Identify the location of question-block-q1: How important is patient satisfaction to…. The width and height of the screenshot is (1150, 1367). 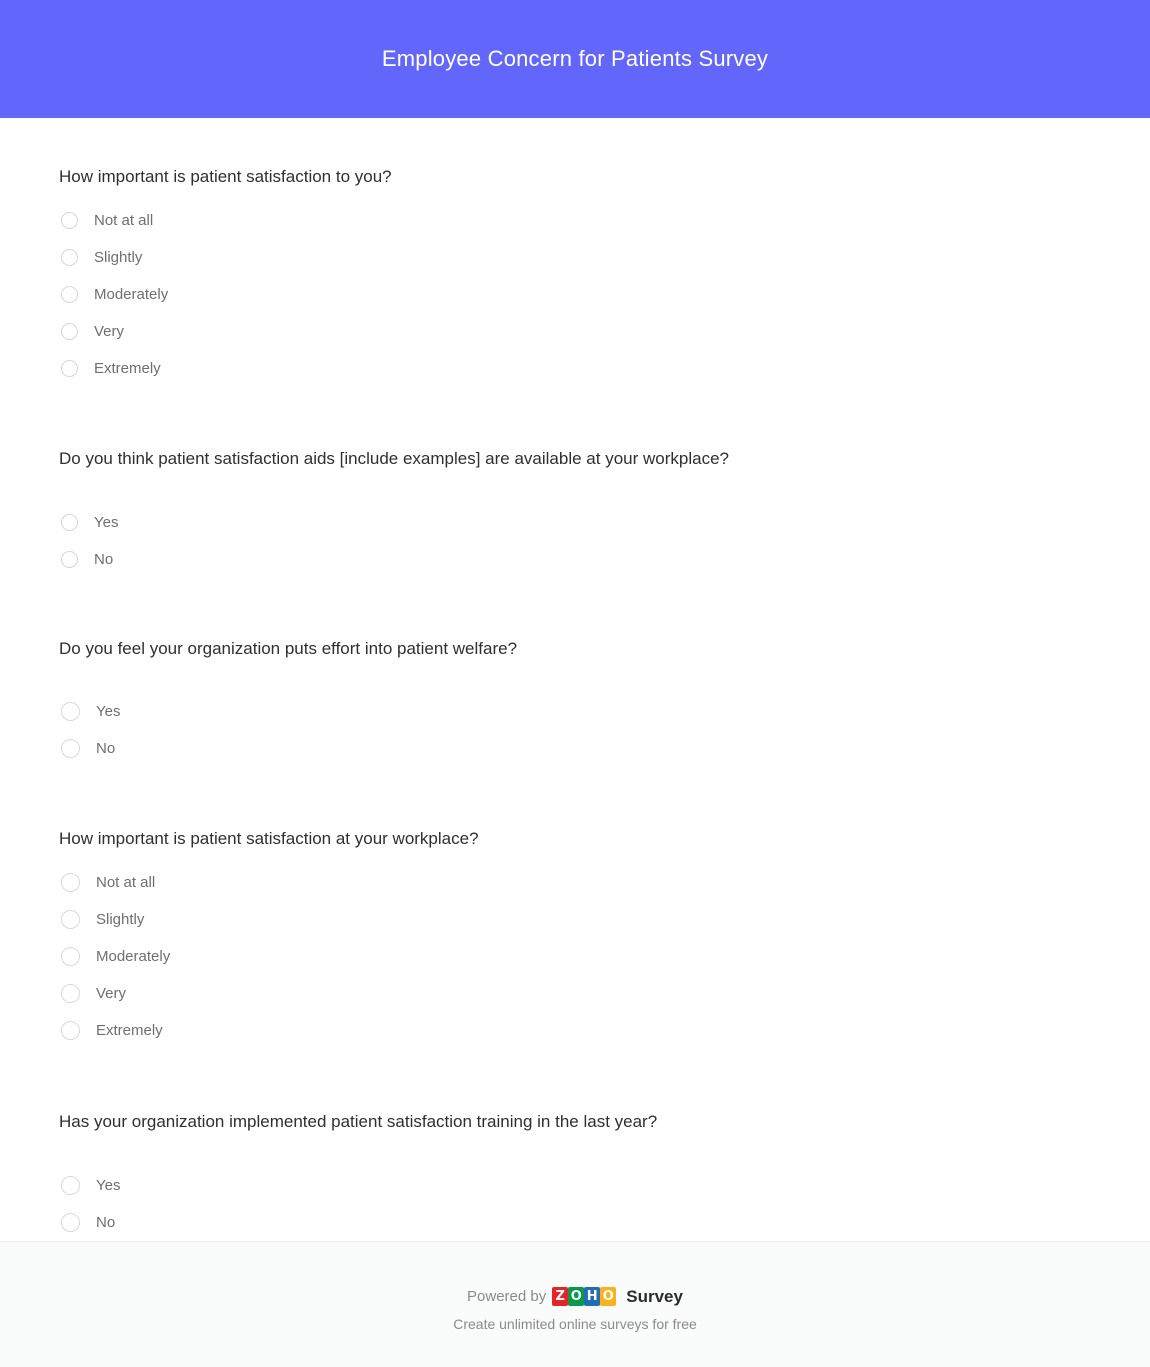
(575, 276).